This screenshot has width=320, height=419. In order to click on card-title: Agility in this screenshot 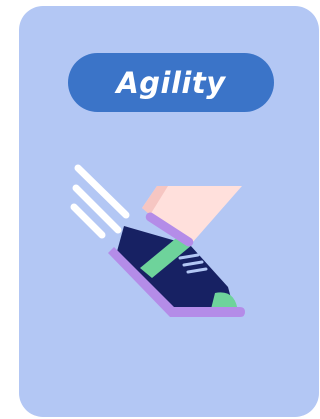, I will do `click(171, 82)`.